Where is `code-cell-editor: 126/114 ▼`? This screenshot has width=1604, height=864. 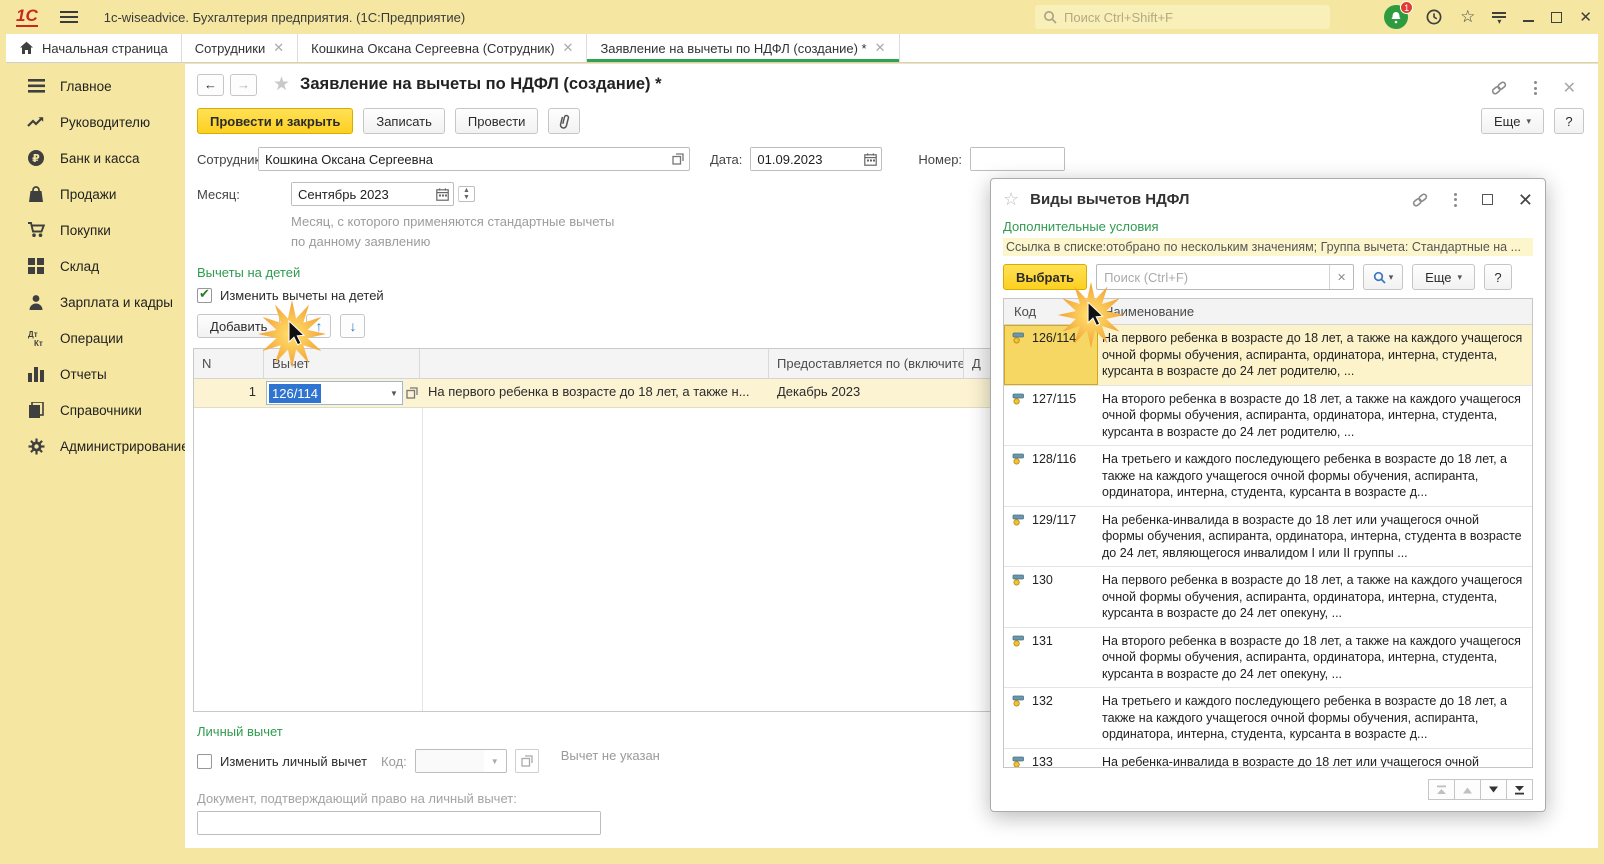
code-cell-editor: 126/114 ▼ is located at coordinates (342, 393).